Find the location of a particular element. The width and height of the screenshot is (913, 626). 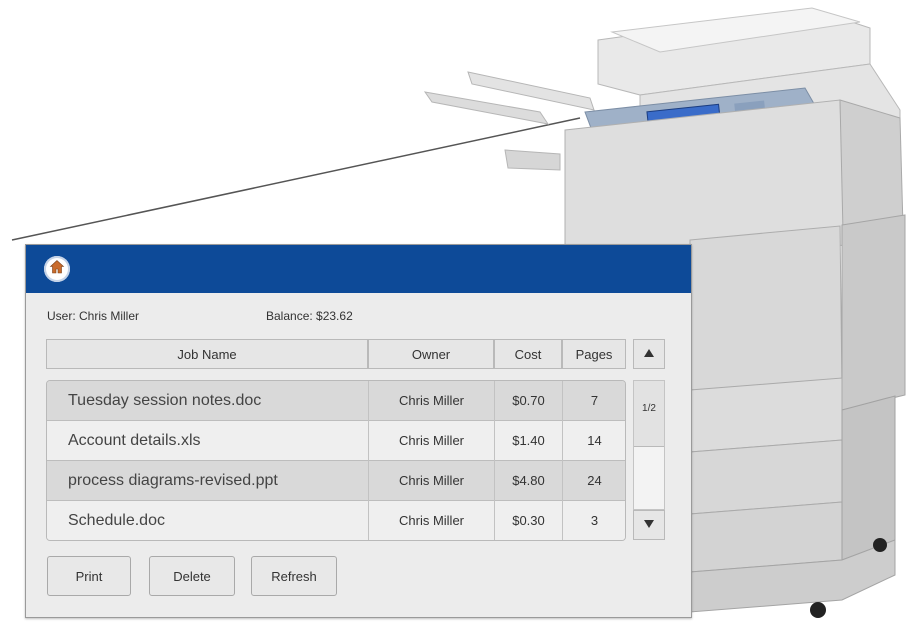

page-indicator: 1/2 is located at coordinates (649, 414).